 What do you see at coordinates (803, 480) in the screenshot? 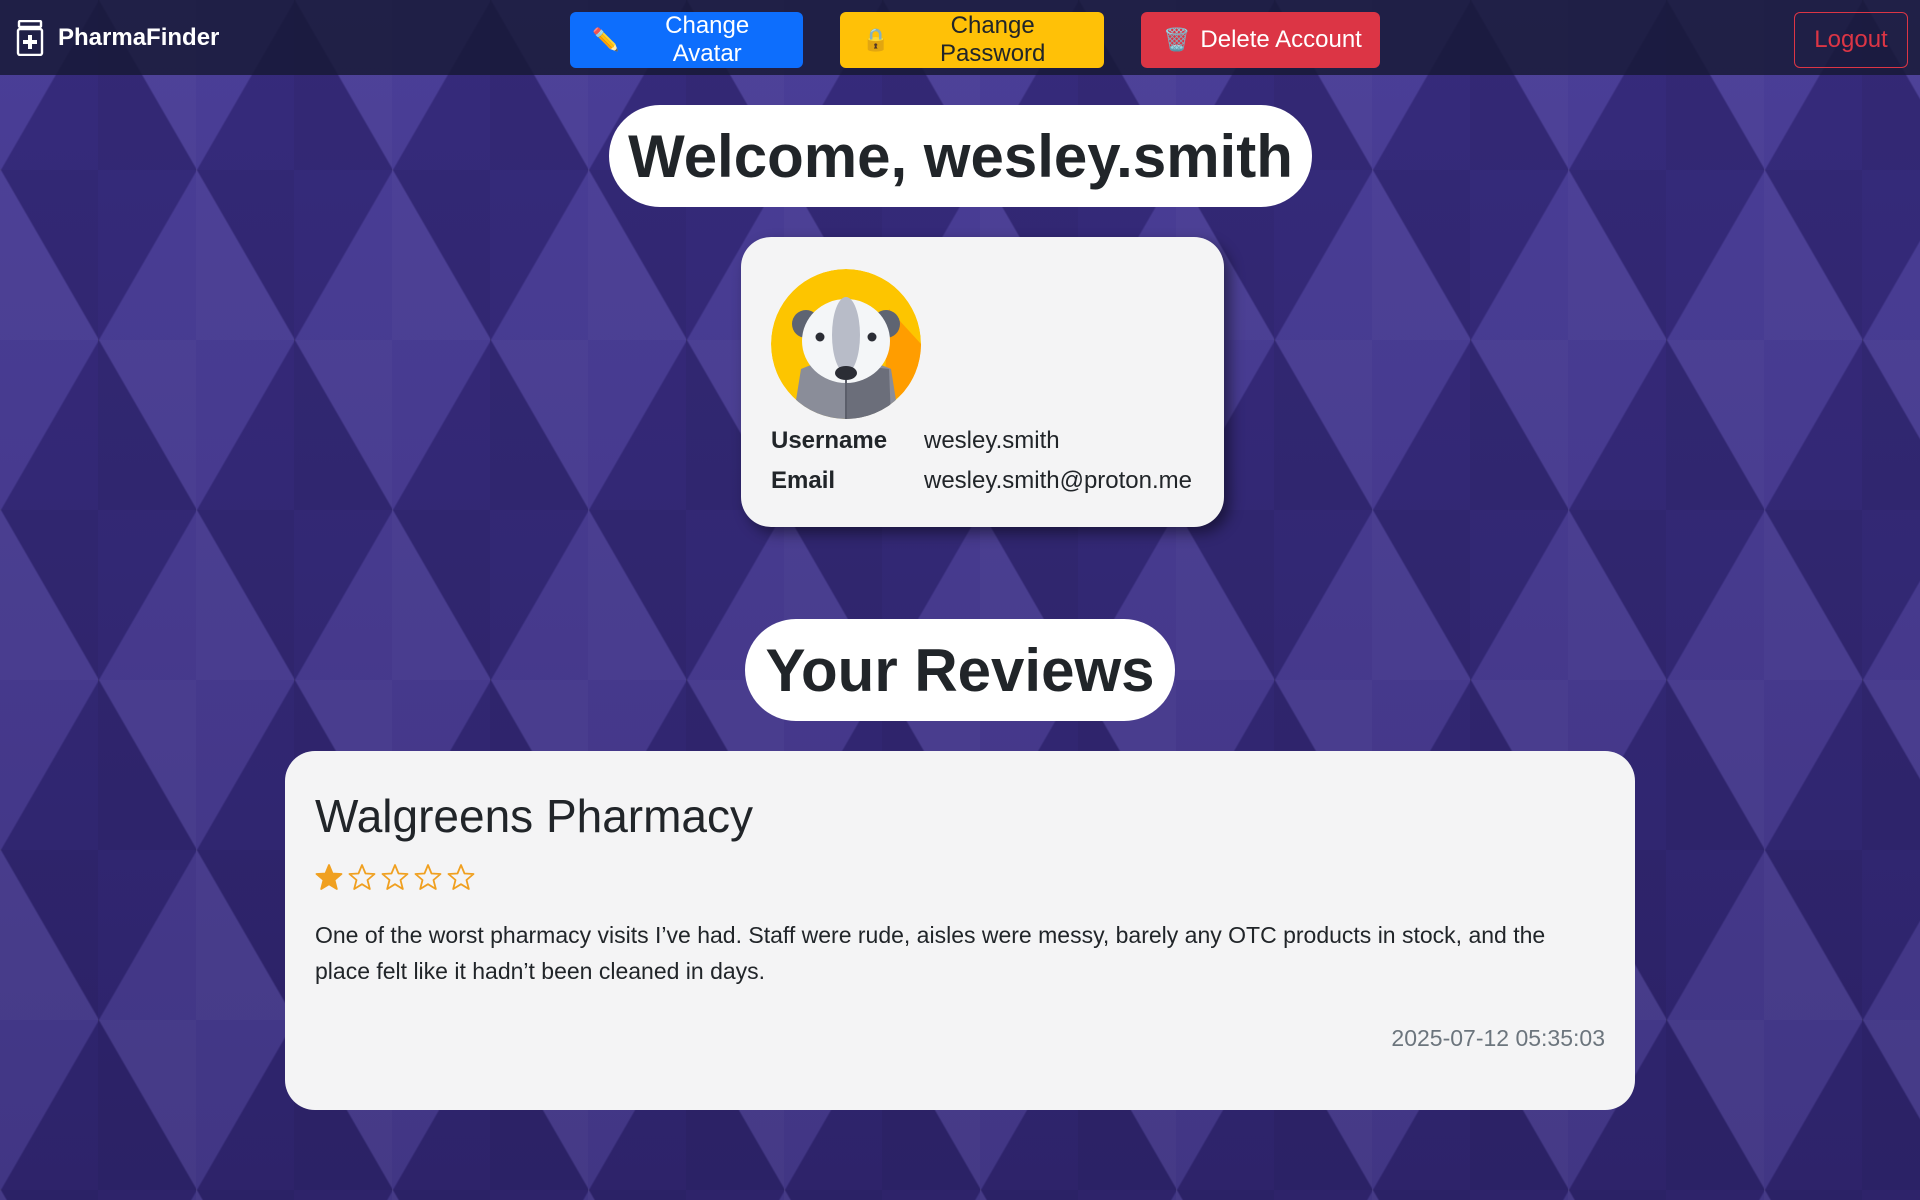
I see `email-label: Email` at bounding box center [803, 480].